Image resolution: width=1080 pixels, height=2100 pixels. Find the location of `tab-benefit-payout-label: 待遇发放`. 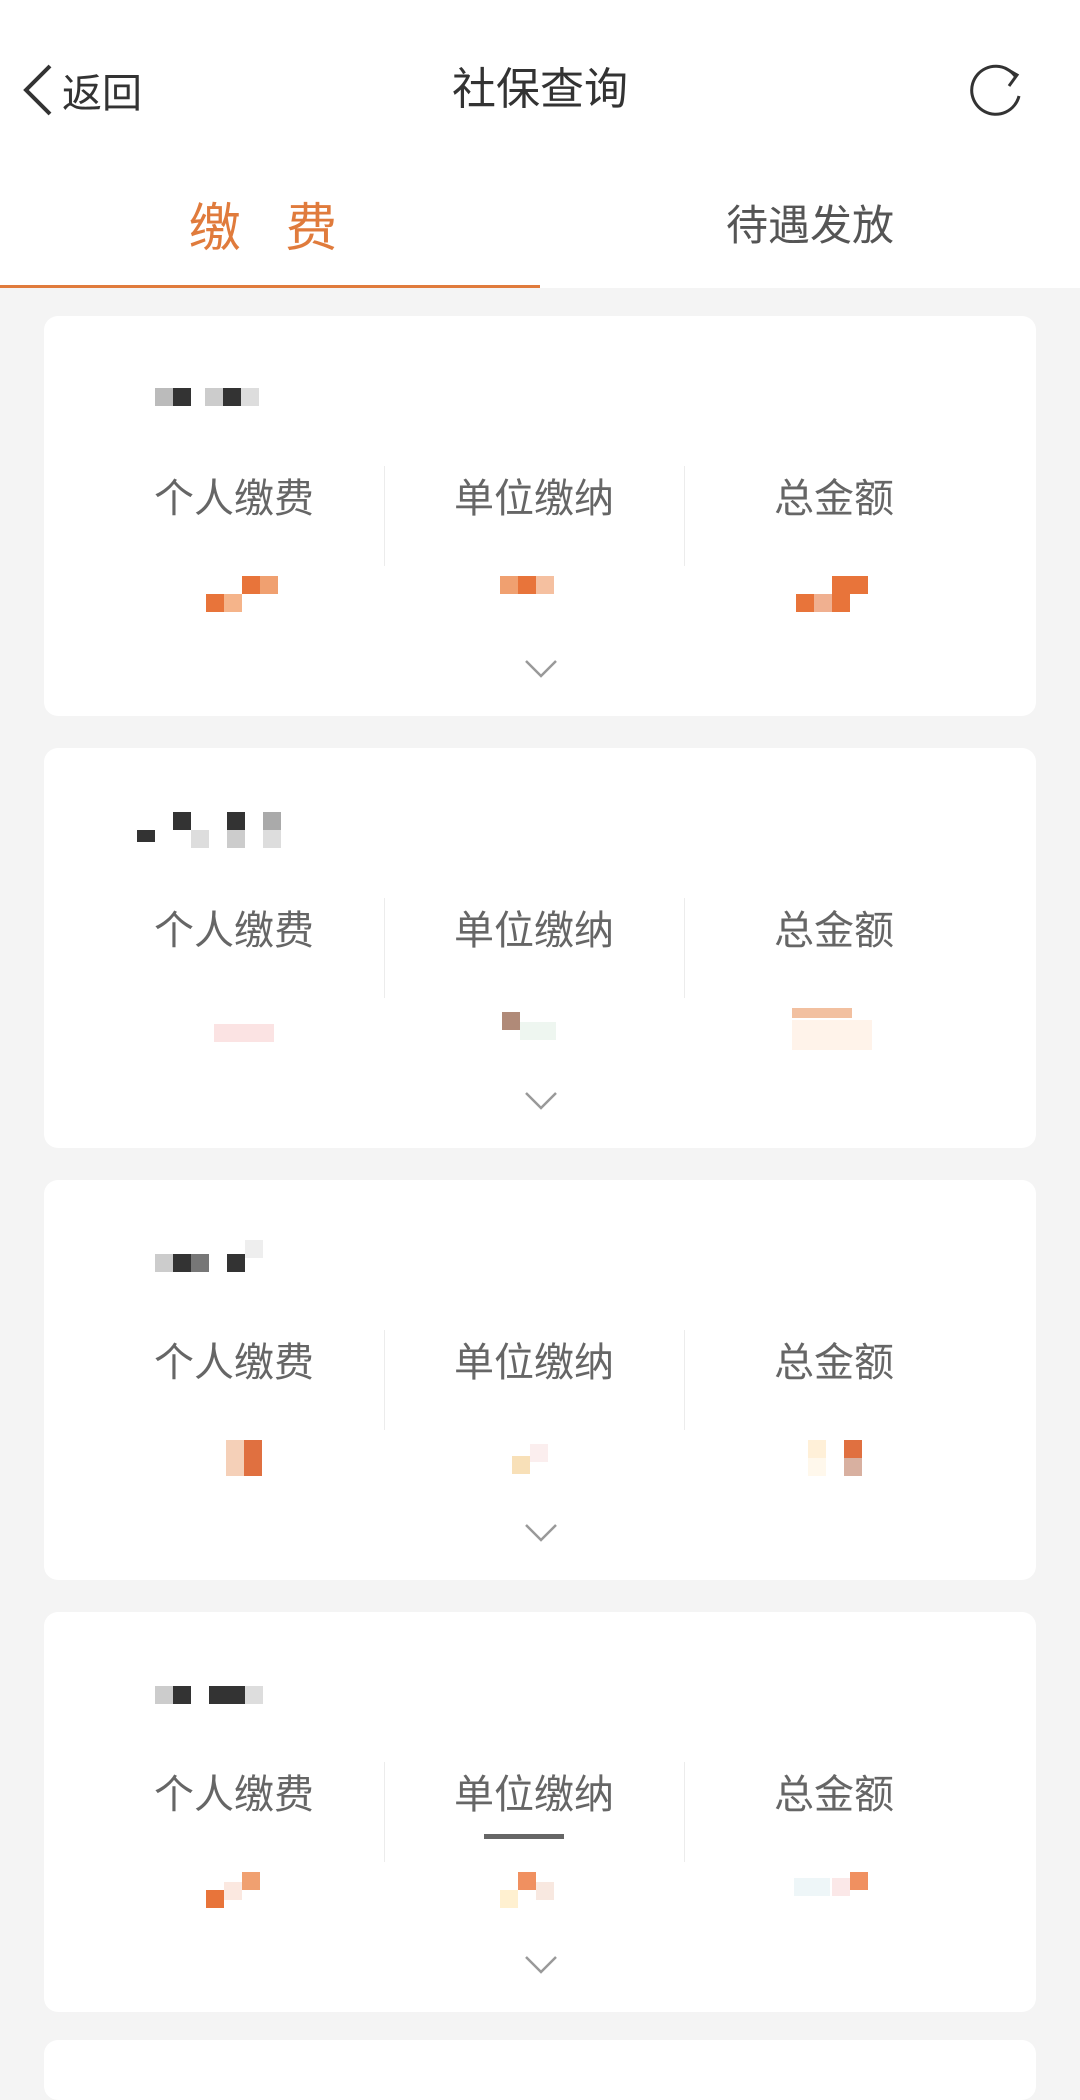

tab-benefit-payout-label: 待遇发放 is located at coordinates (809, 225).